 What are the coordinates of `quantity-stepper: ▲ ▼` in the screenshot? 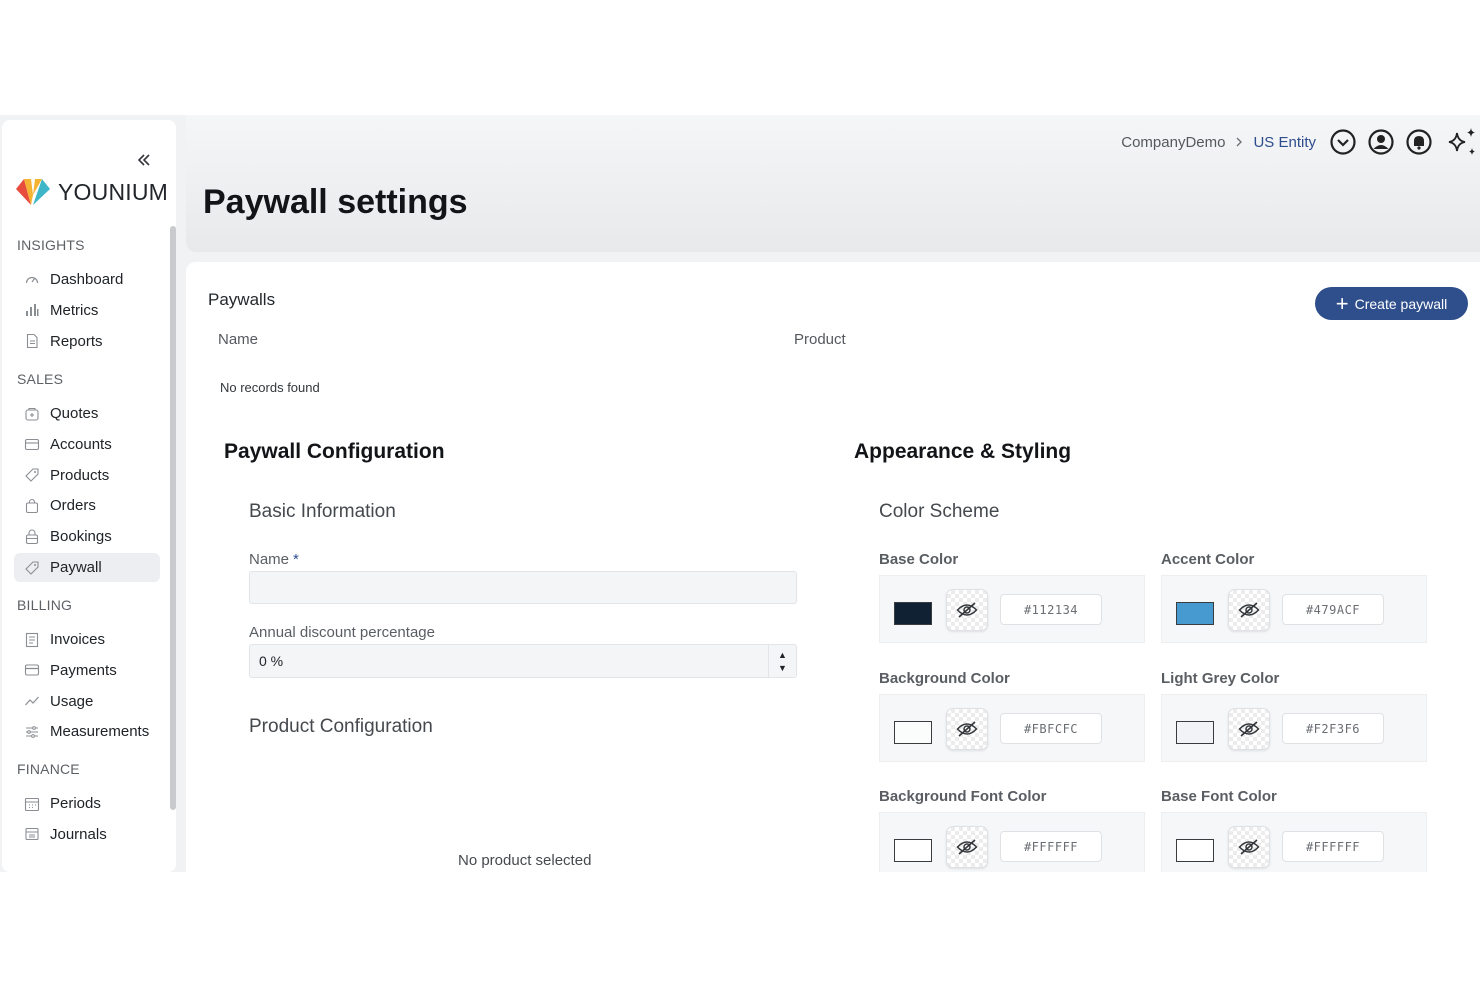 It's located at (782, 661).